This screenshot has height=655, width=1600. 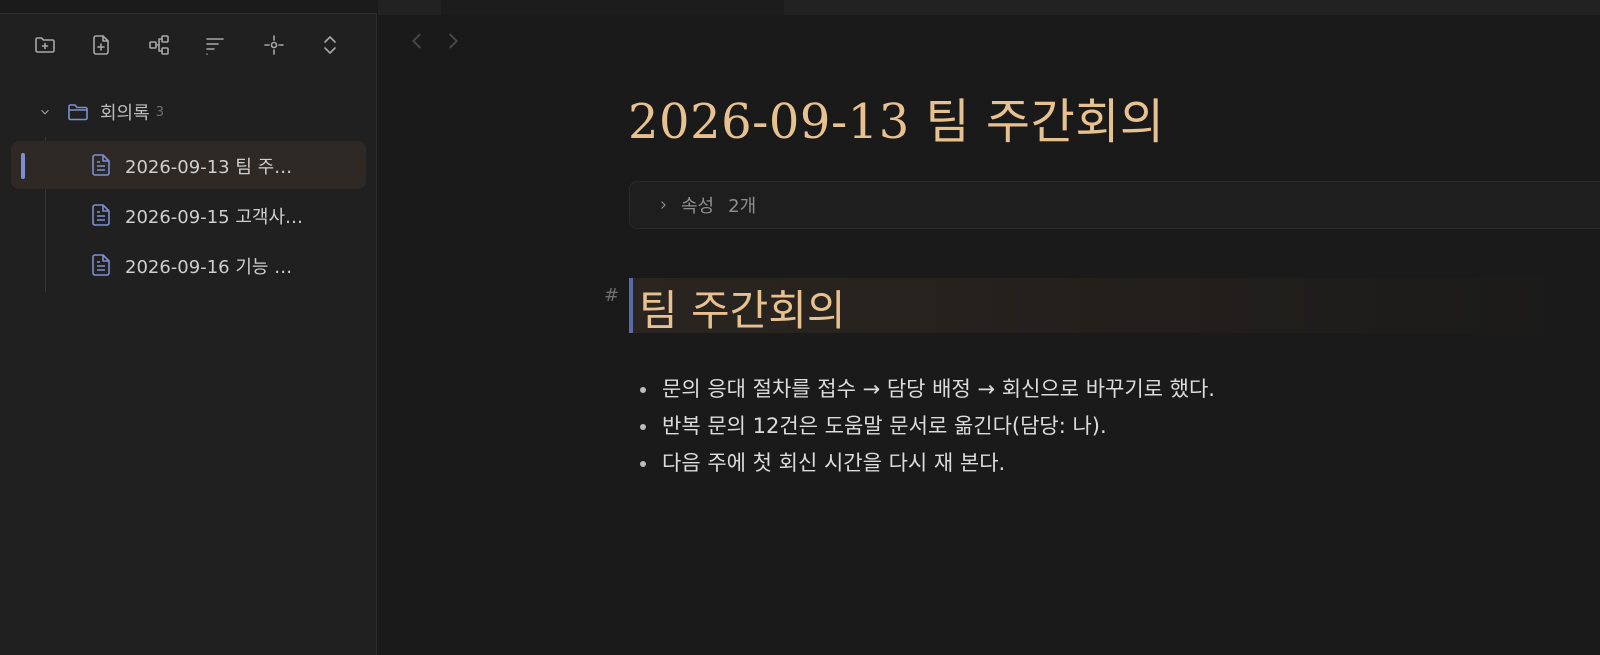 I want to click on chevron-left-icon, so click(x=416, y=41).